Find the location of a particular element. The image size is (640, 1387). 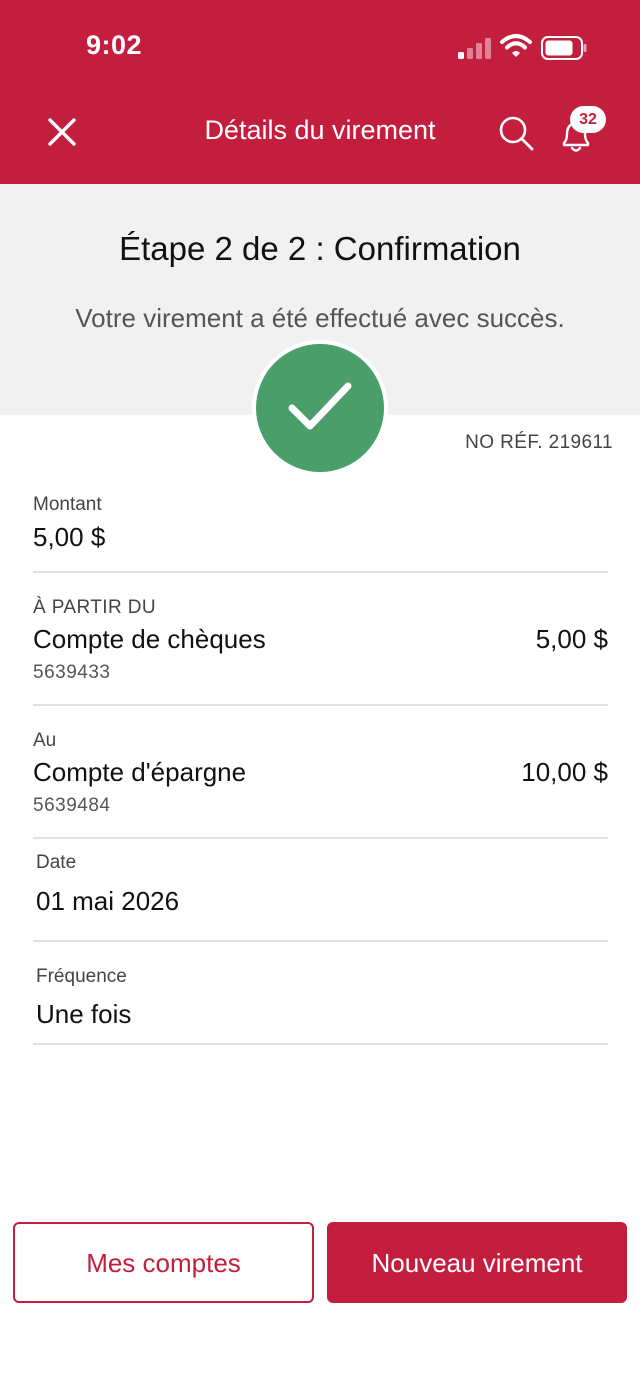

success-check-icon is located at coordinates (320, 408).